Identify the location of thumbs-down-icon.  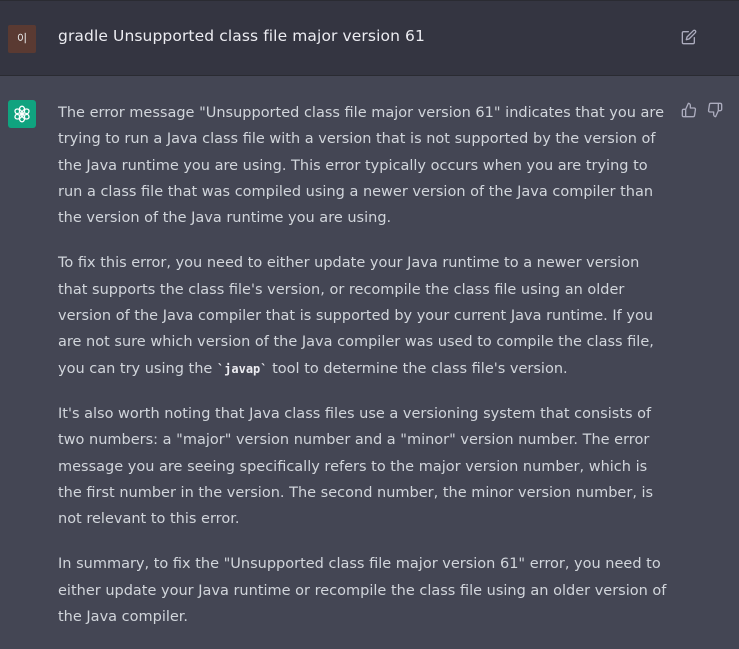
(715, 110).